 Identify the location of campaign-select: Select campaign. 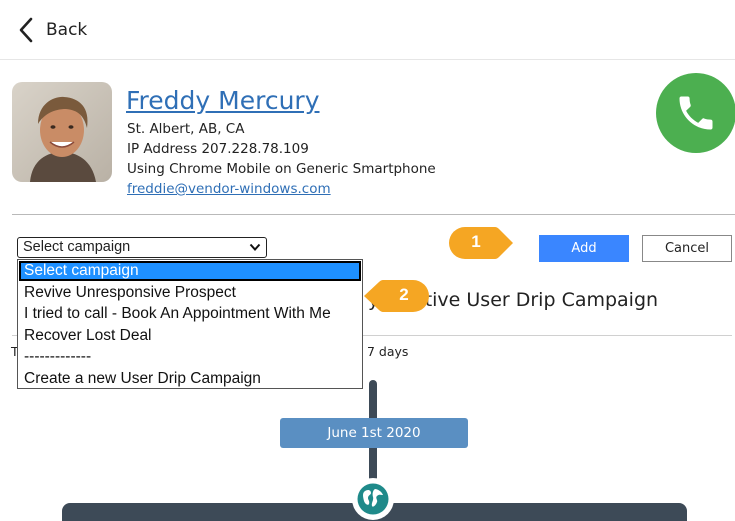
(142, 247).